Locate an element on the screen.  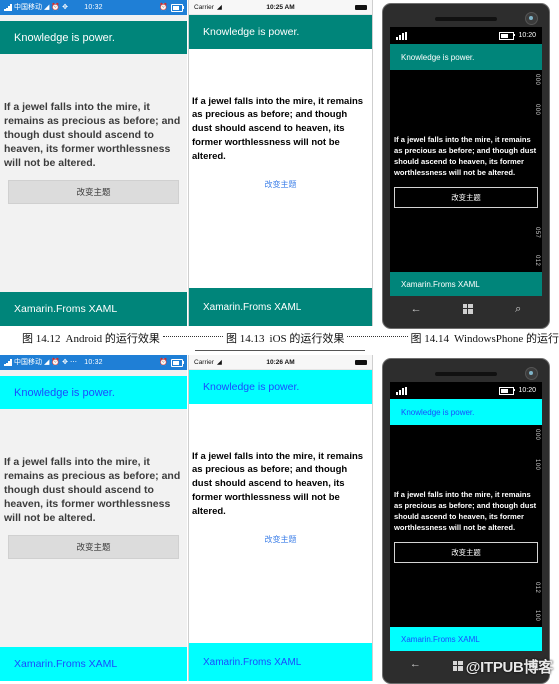
search-icon: ⌕ is located at coordinates (518, 309).